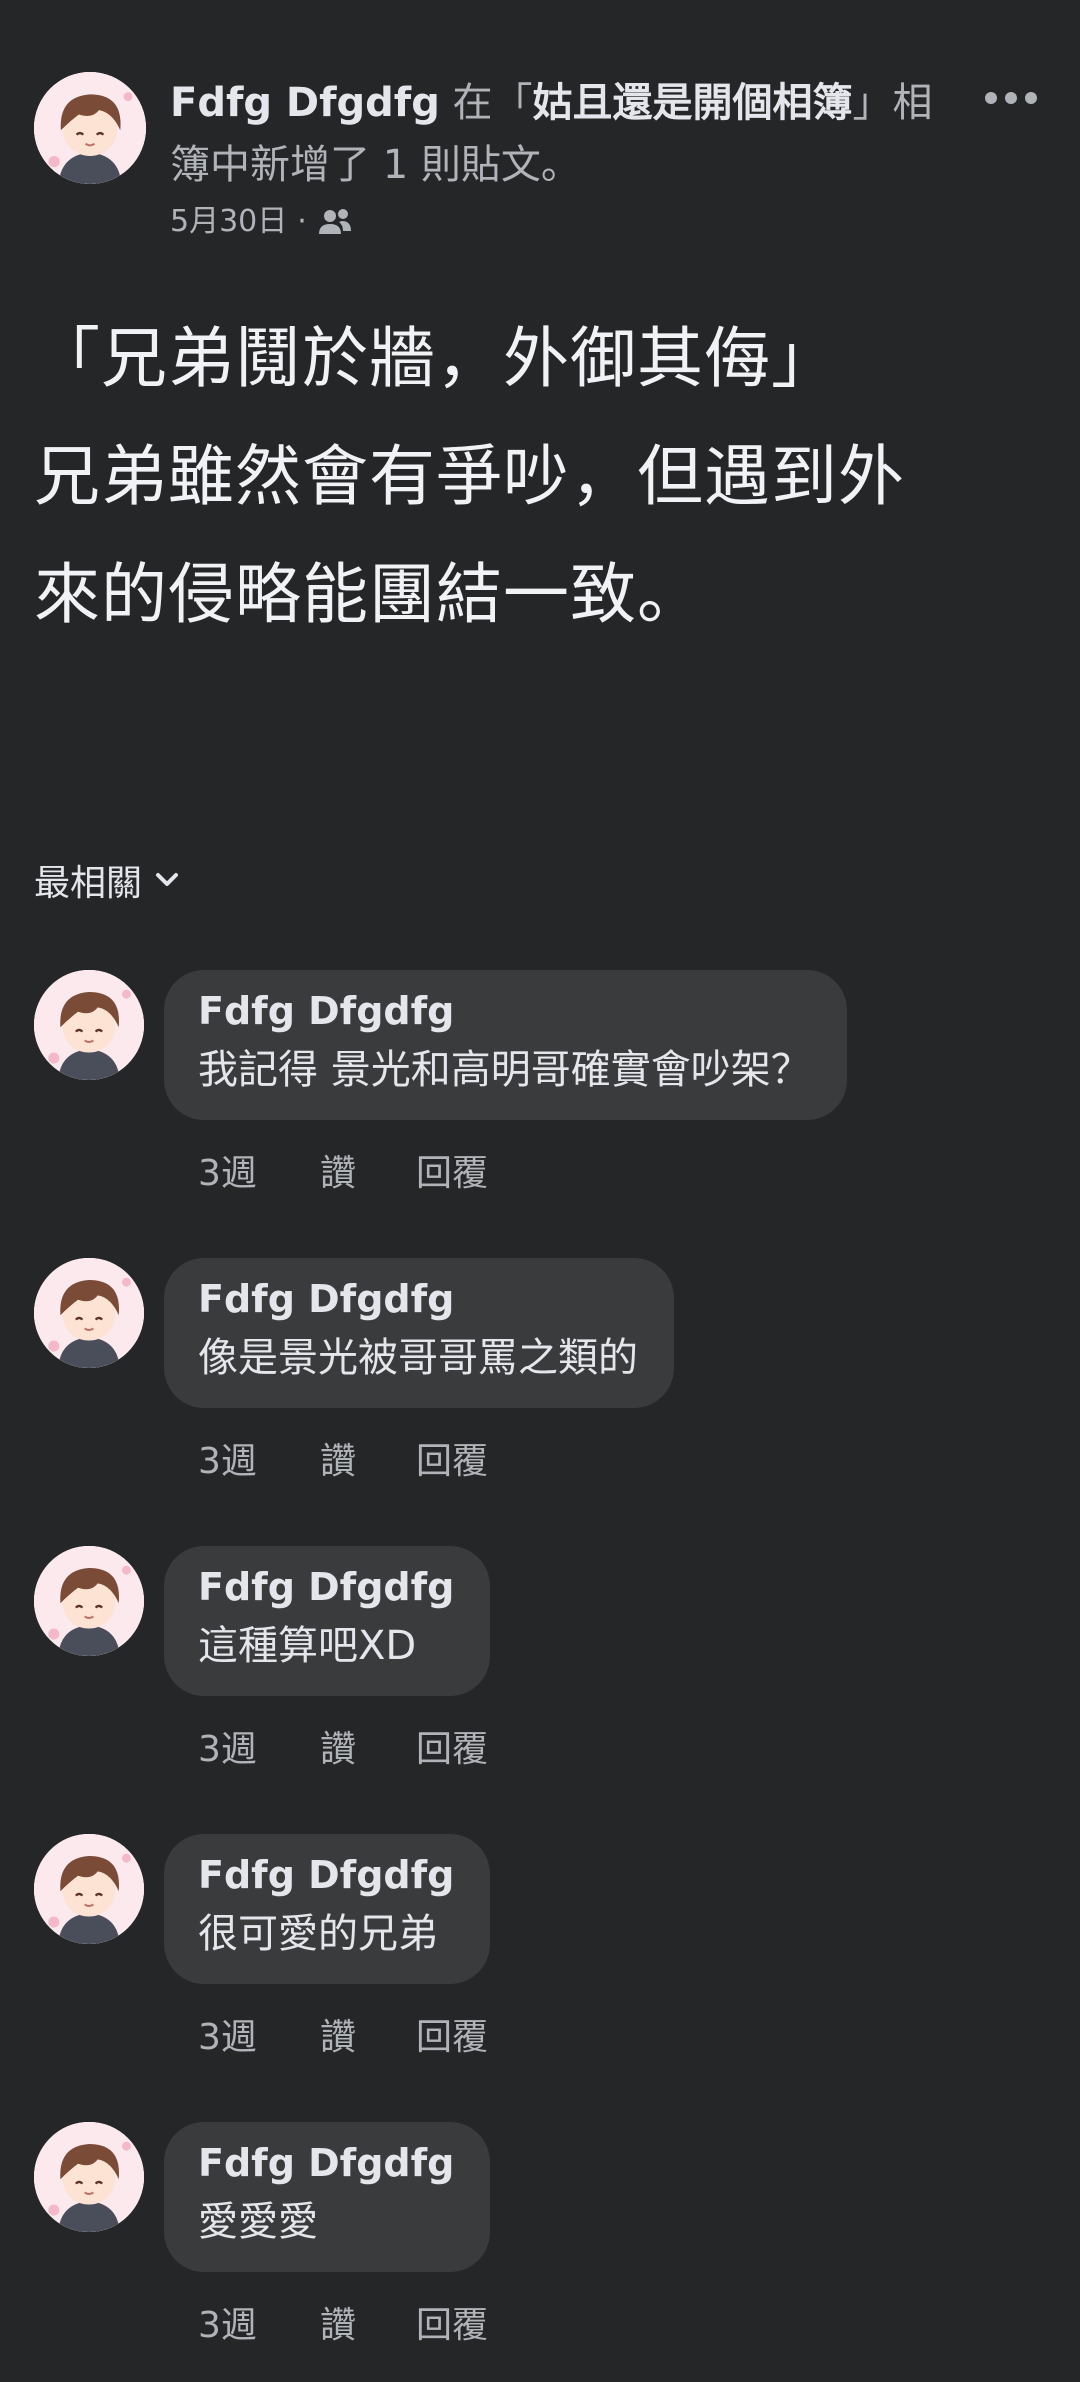  What do you see at coordinates (327, 1621) in the screenshot?
I see `comment-bubble: Fdfg Dfgdfg 這種算吧XD` at bounding box center [327, 1621].